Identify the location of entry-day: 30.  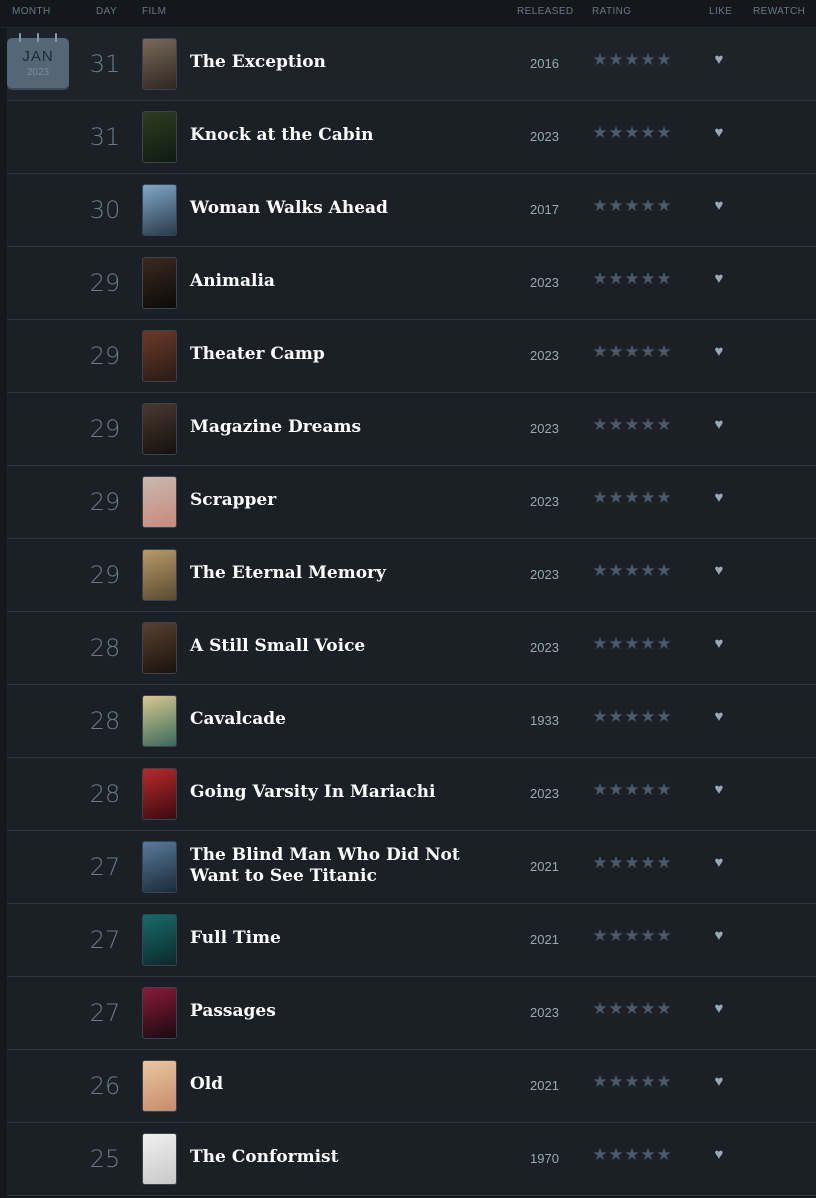
(105, 210).